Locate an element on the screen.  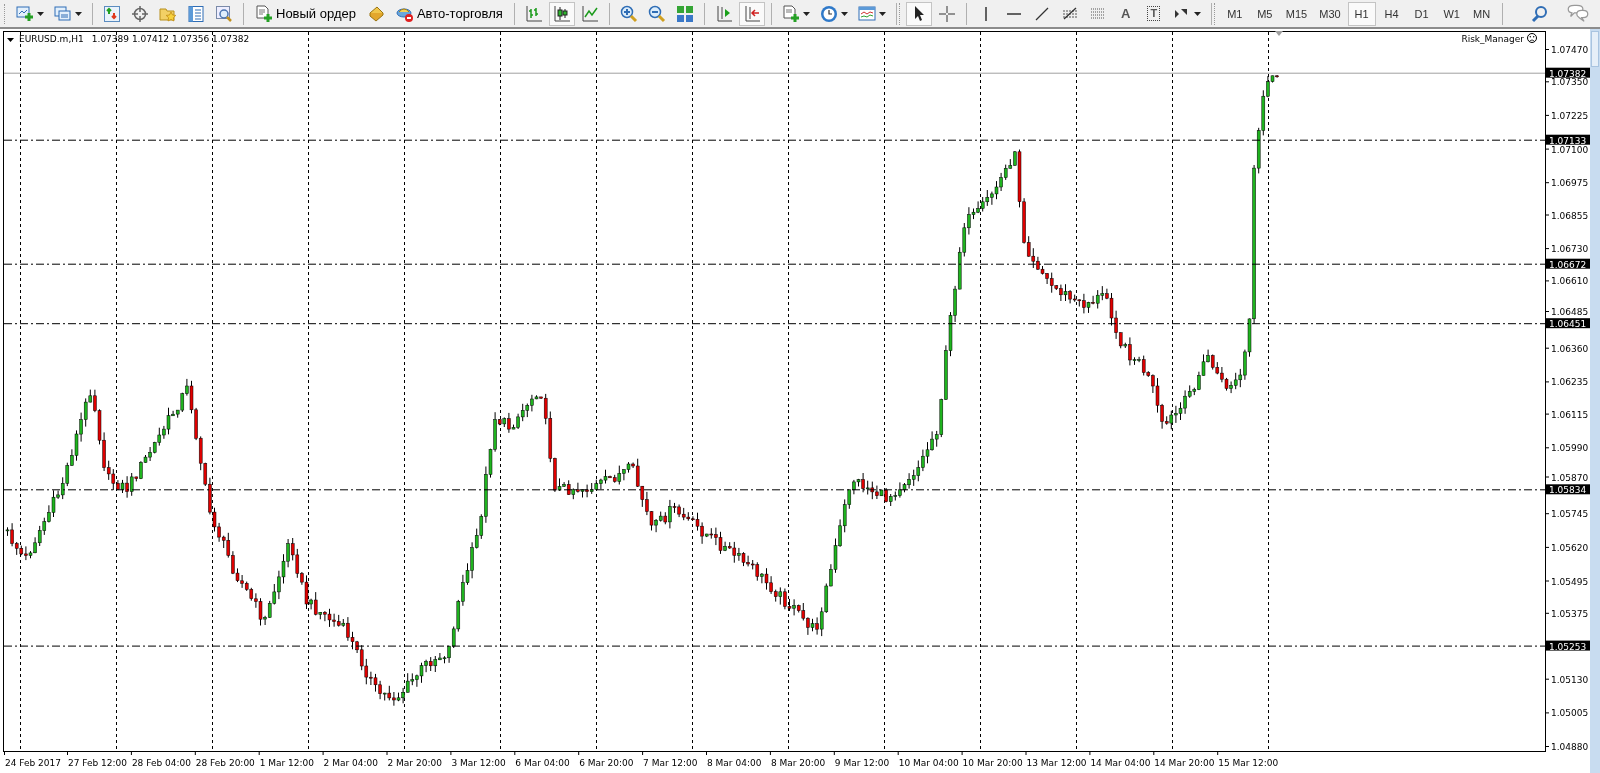
add-chart-icon is located at coordinates (25, 13).